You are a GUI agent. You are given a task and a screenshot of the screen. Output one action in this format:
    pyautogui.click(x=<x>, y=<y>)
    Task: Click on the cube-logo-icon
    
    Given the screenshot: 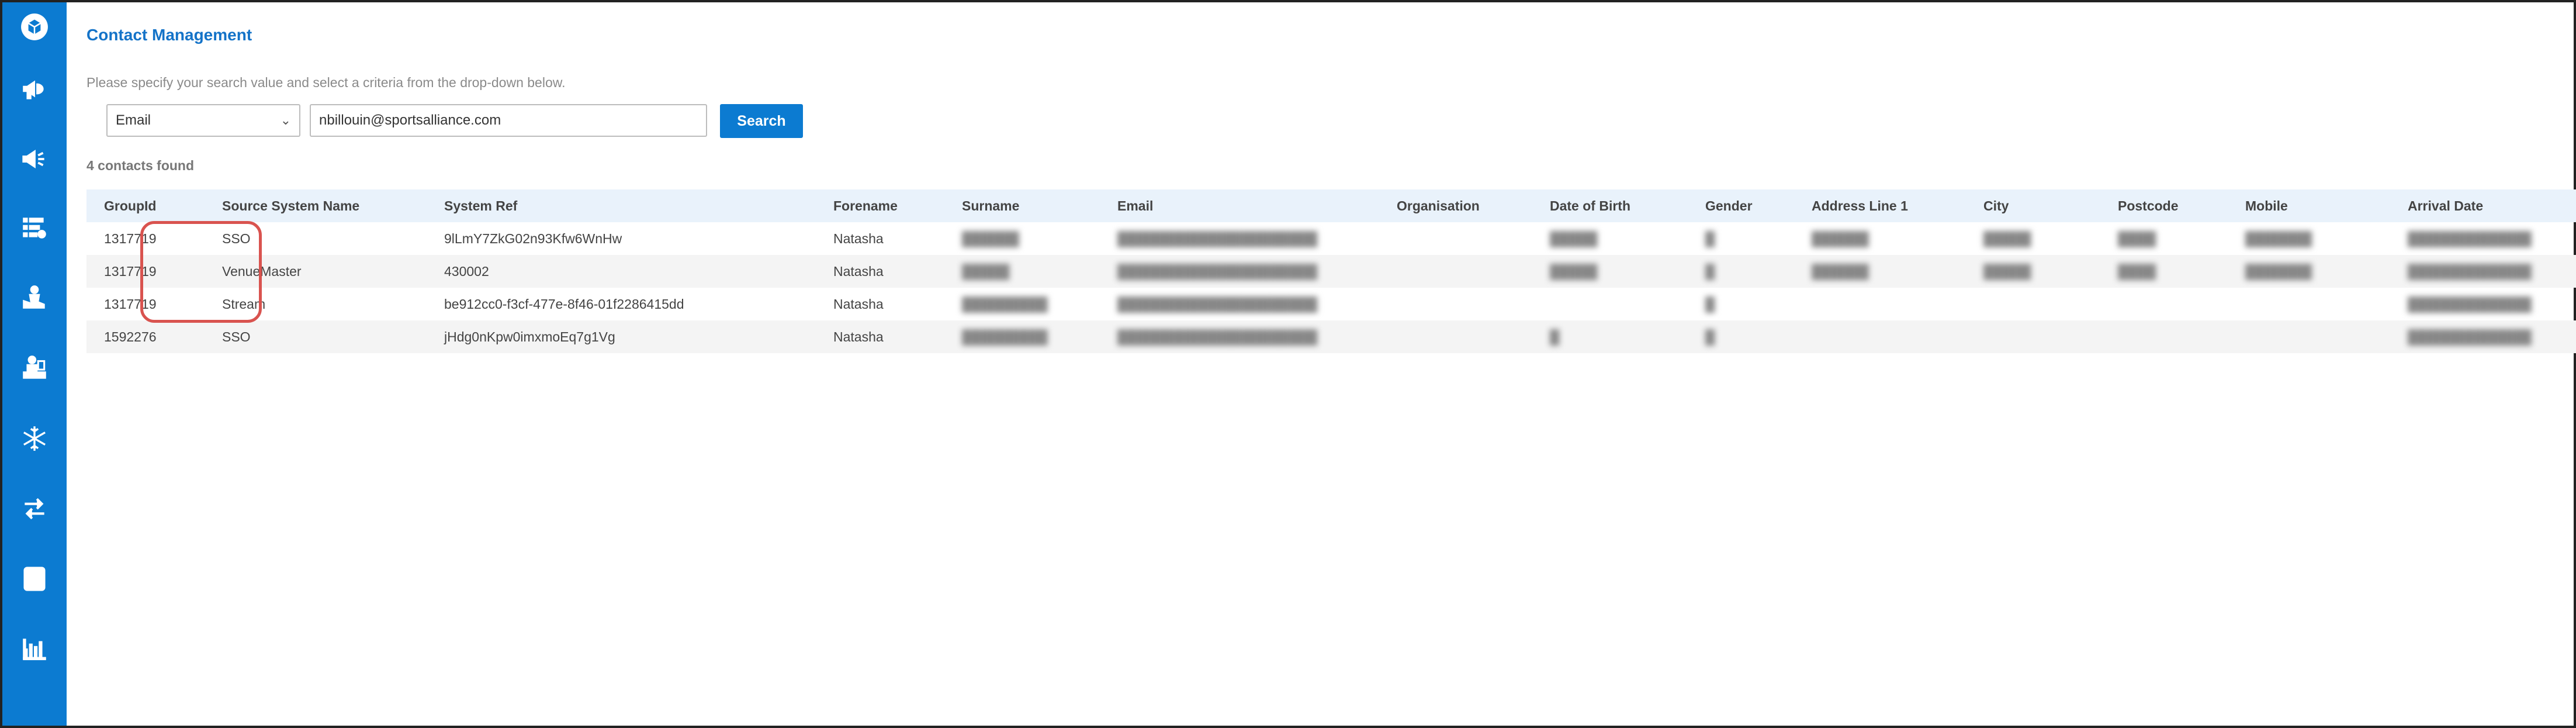 What is the action you would take?
    pyautogui.click(x=34, y=27)
    